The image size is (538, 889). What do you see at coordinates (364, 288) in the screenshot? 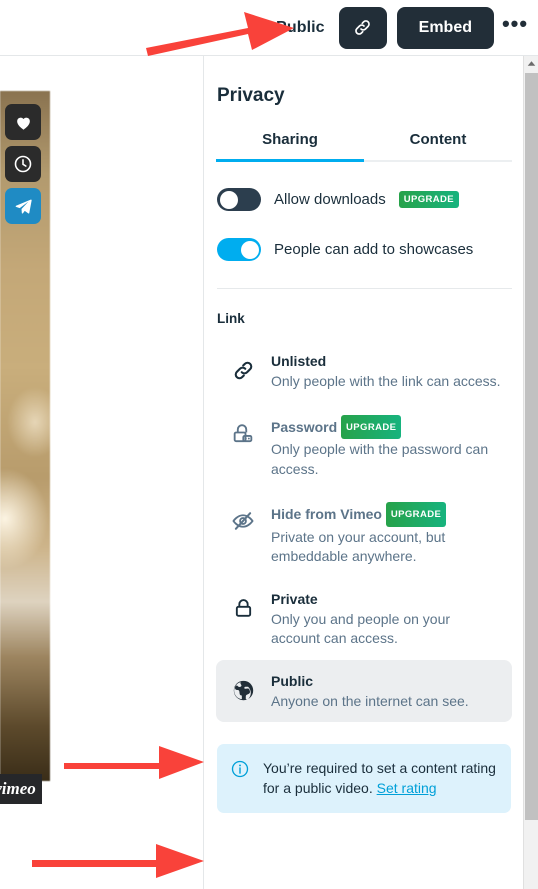
I see `section-divider` at bounding box center [364, 288].